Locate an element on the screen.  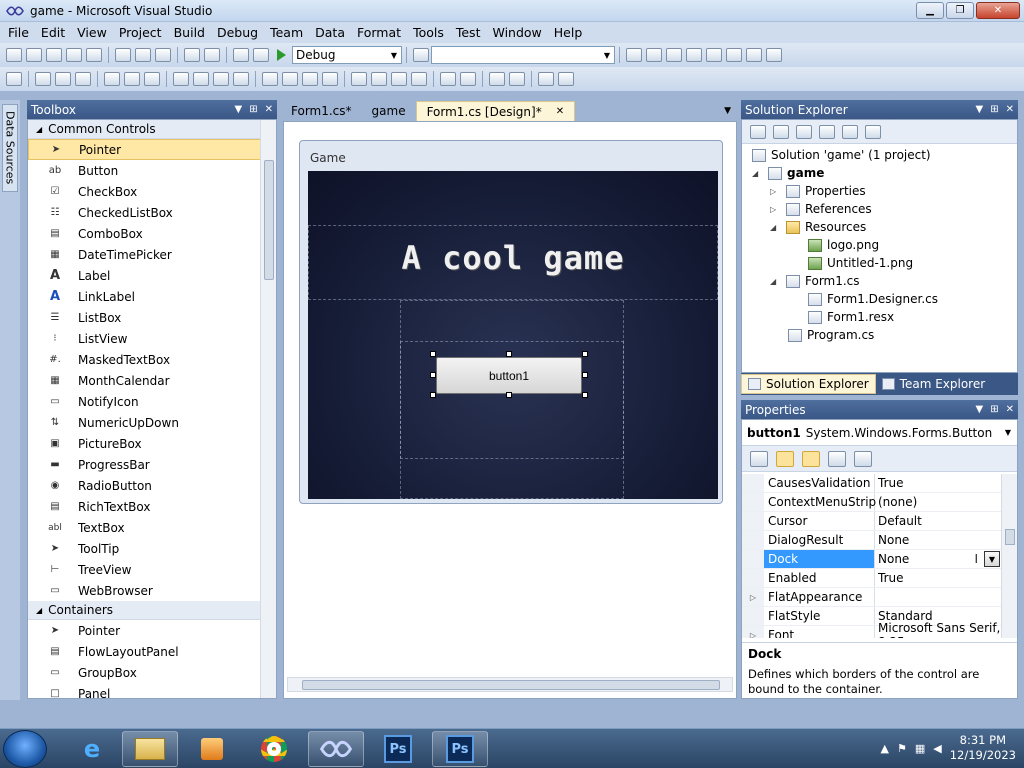
property-row-dock: Dock None I ▼ is located at coordinates (872, 559).